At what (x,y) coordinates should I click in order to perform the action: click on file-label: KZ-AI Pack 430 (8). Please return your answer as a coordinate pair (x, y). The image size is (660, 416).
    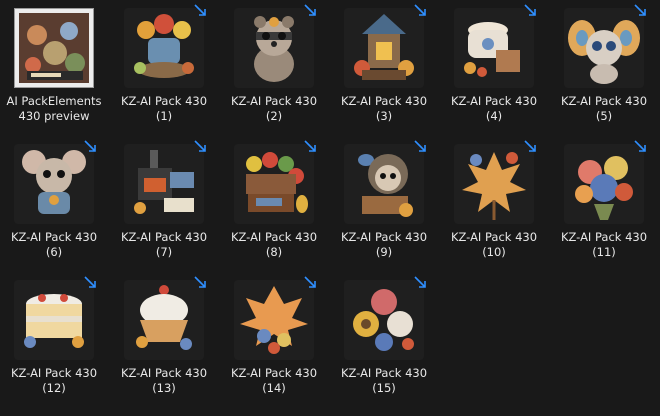
    Looking at the image, I should click on (274, 244).